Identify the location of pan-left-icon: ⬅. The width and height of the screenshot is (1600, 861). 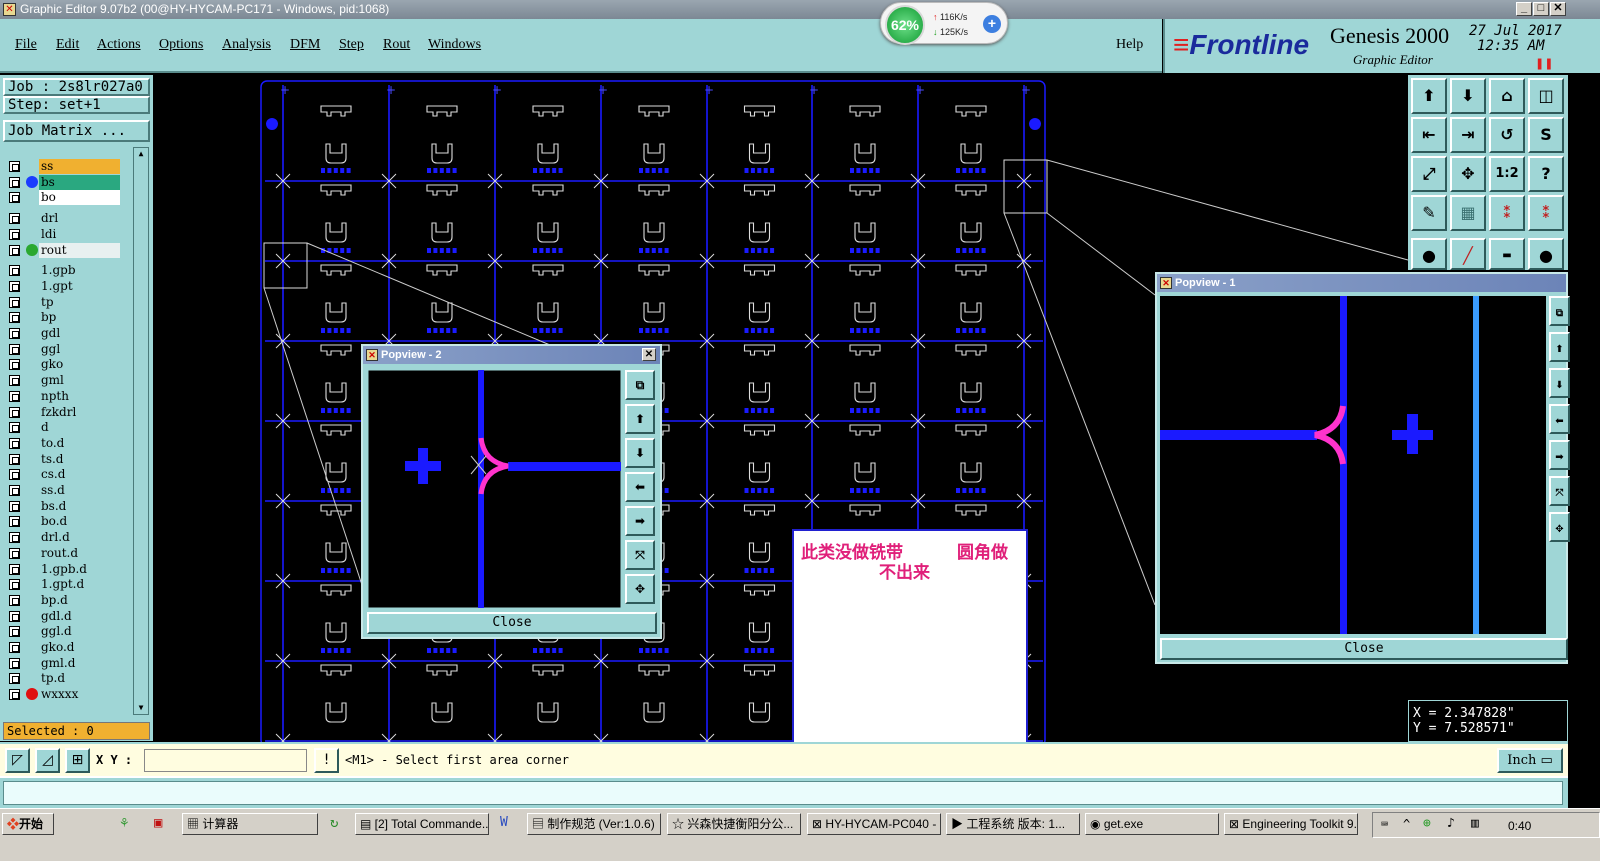
(640, 487).